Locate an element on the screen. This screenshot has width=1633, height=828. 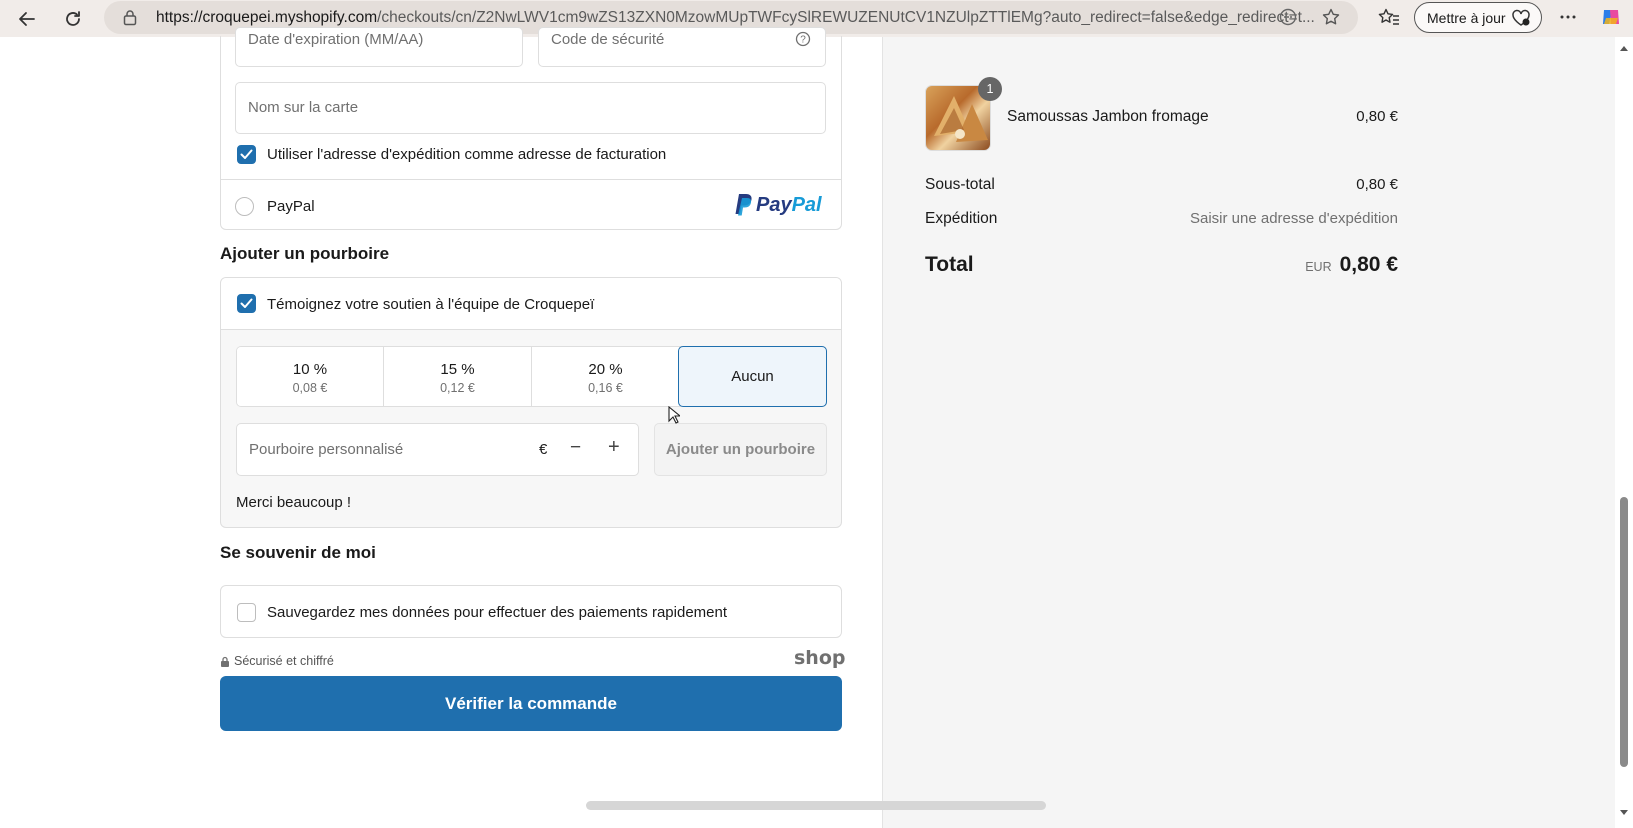
paypal-logo-pay: Pay is located at coordinates (774, 204).